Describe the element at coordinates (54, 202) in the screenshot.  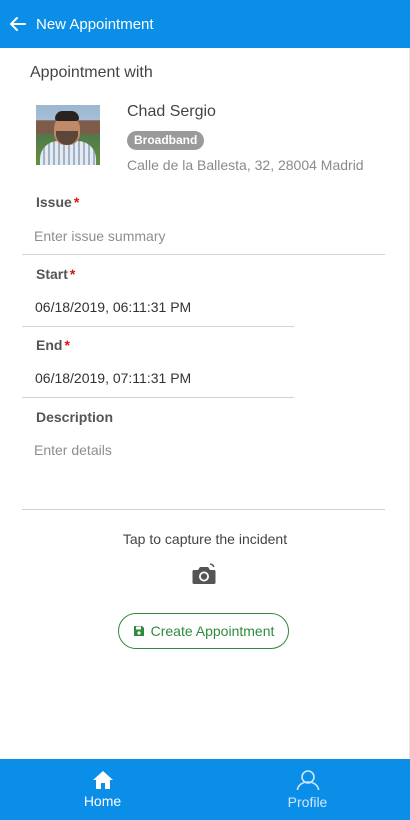
I see `issue-label-text: Issue` at that location.